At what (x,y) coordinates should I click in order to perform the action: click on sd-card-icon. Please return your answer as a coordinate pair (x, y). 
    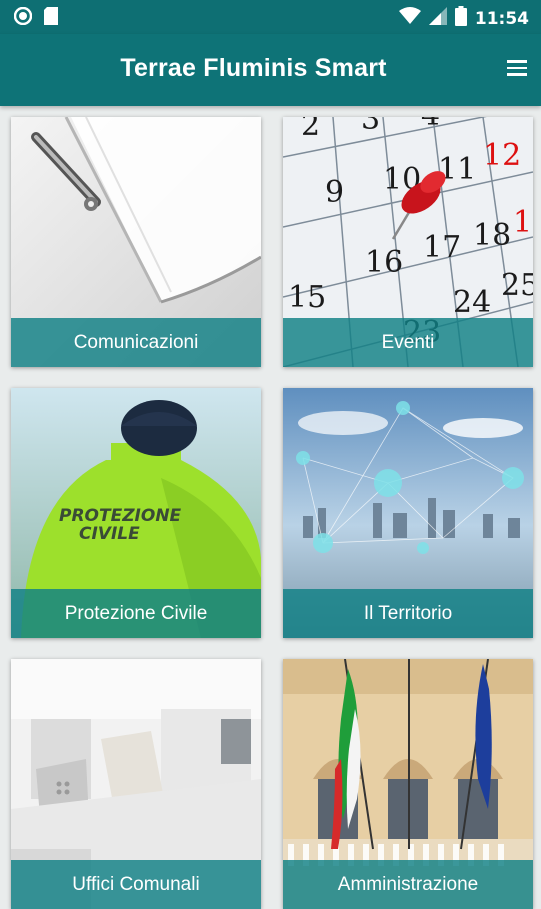
    Looking at the image, I should click on (51, 18).